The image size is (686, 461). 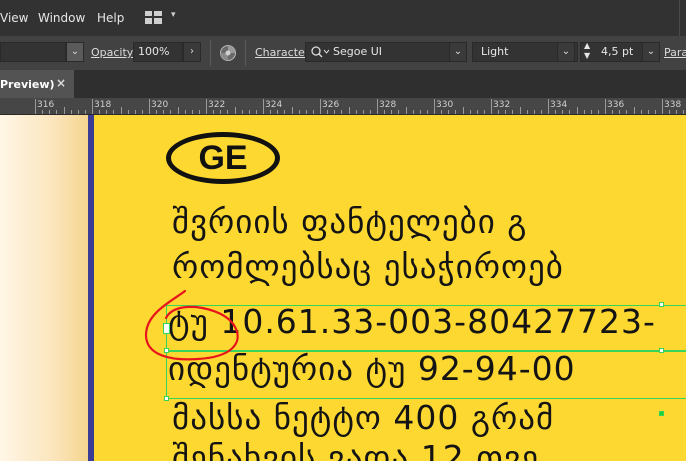 What do you see at coordinates (320, 52) in the screenshot?
I see `search-icon` at bounding box center [320, 52].